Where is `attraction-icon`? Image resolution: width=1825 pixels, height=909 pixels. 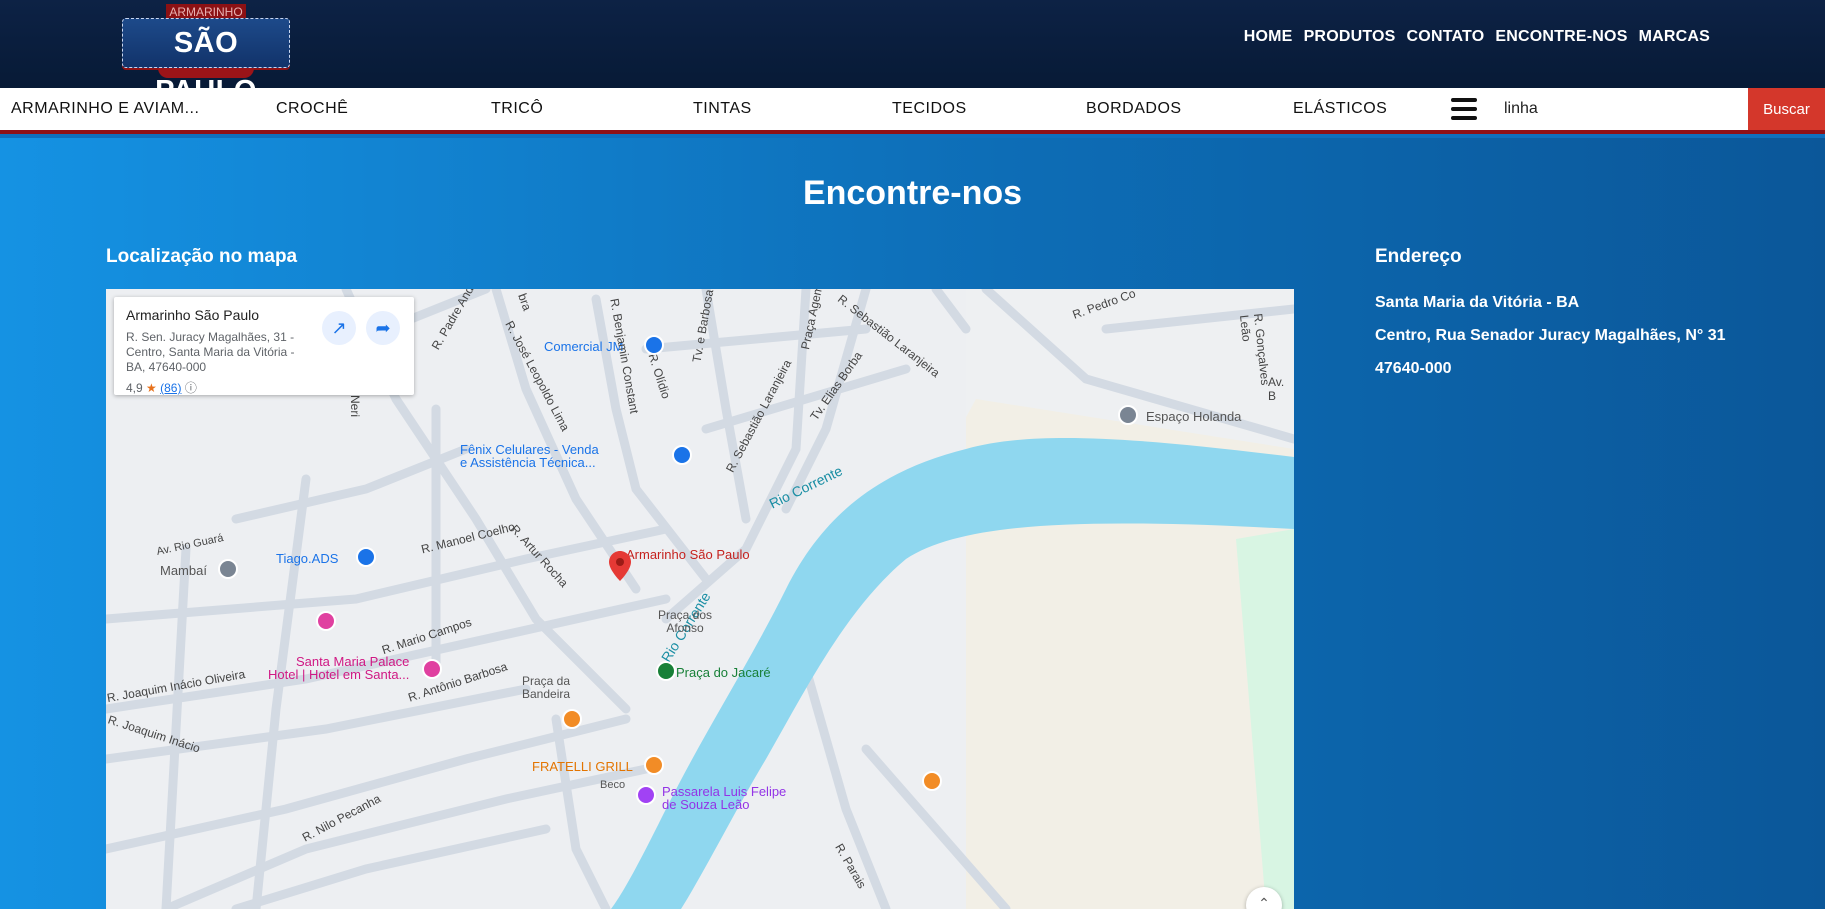
attraction-icon is located at coordinates (646, 795).